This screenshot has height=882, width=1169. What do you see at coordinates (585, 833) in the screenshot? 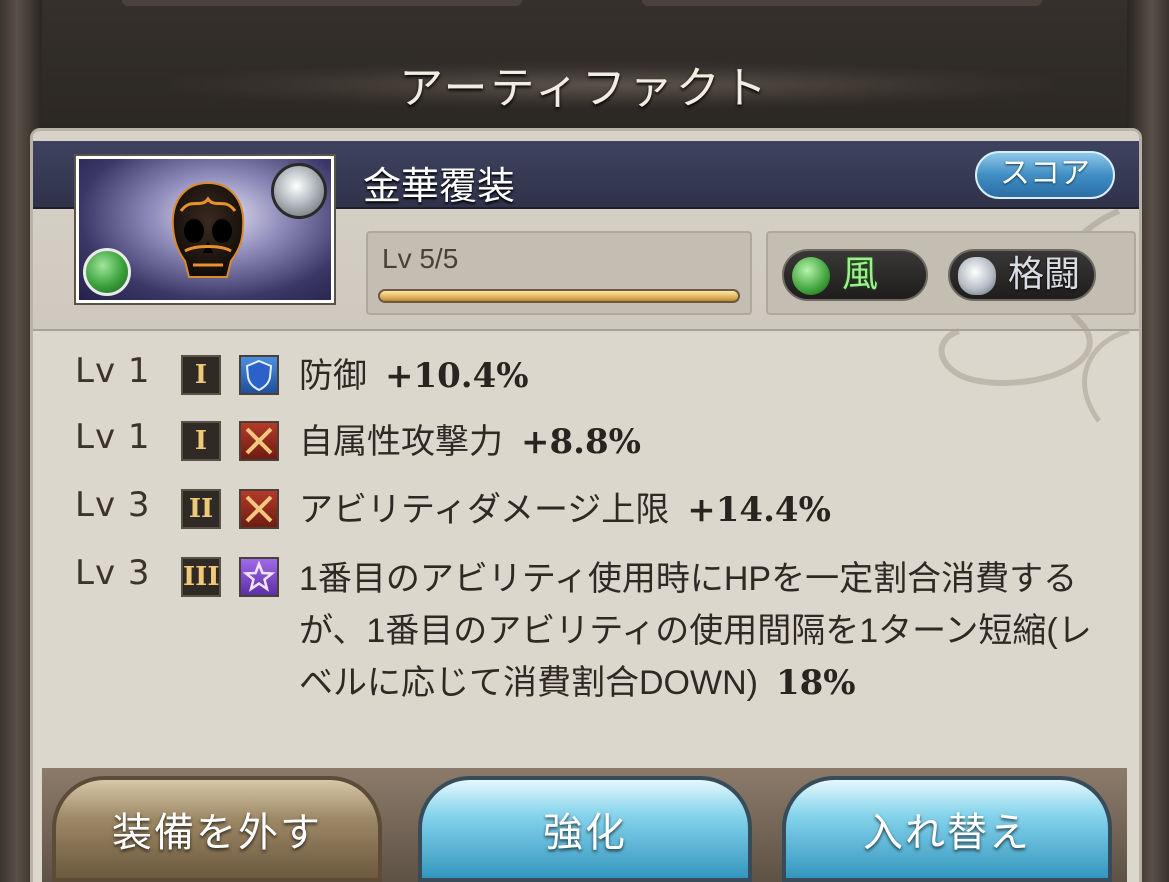
I see `upgrade-label: 強化` at bounding box center [585, 833].